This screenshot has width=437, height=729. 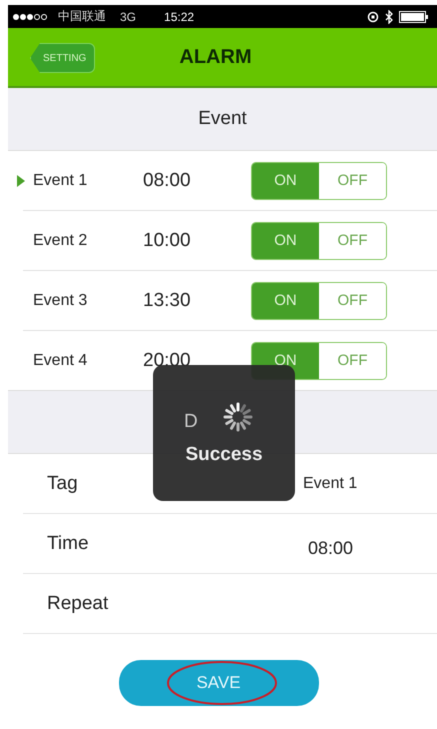 I want to click on network-type: 3G, so click(x=128, y=17).